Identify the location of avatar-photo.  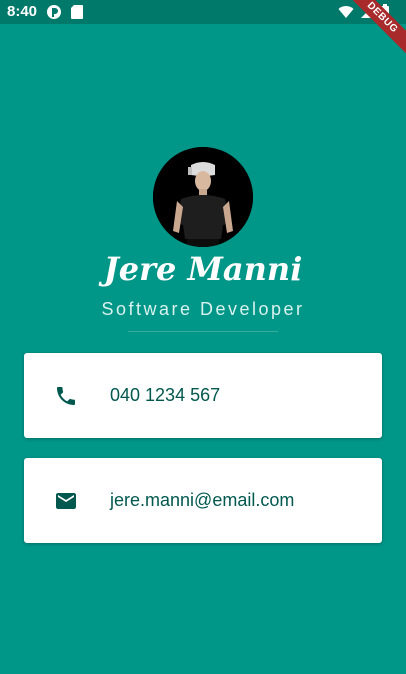
(203, 197).